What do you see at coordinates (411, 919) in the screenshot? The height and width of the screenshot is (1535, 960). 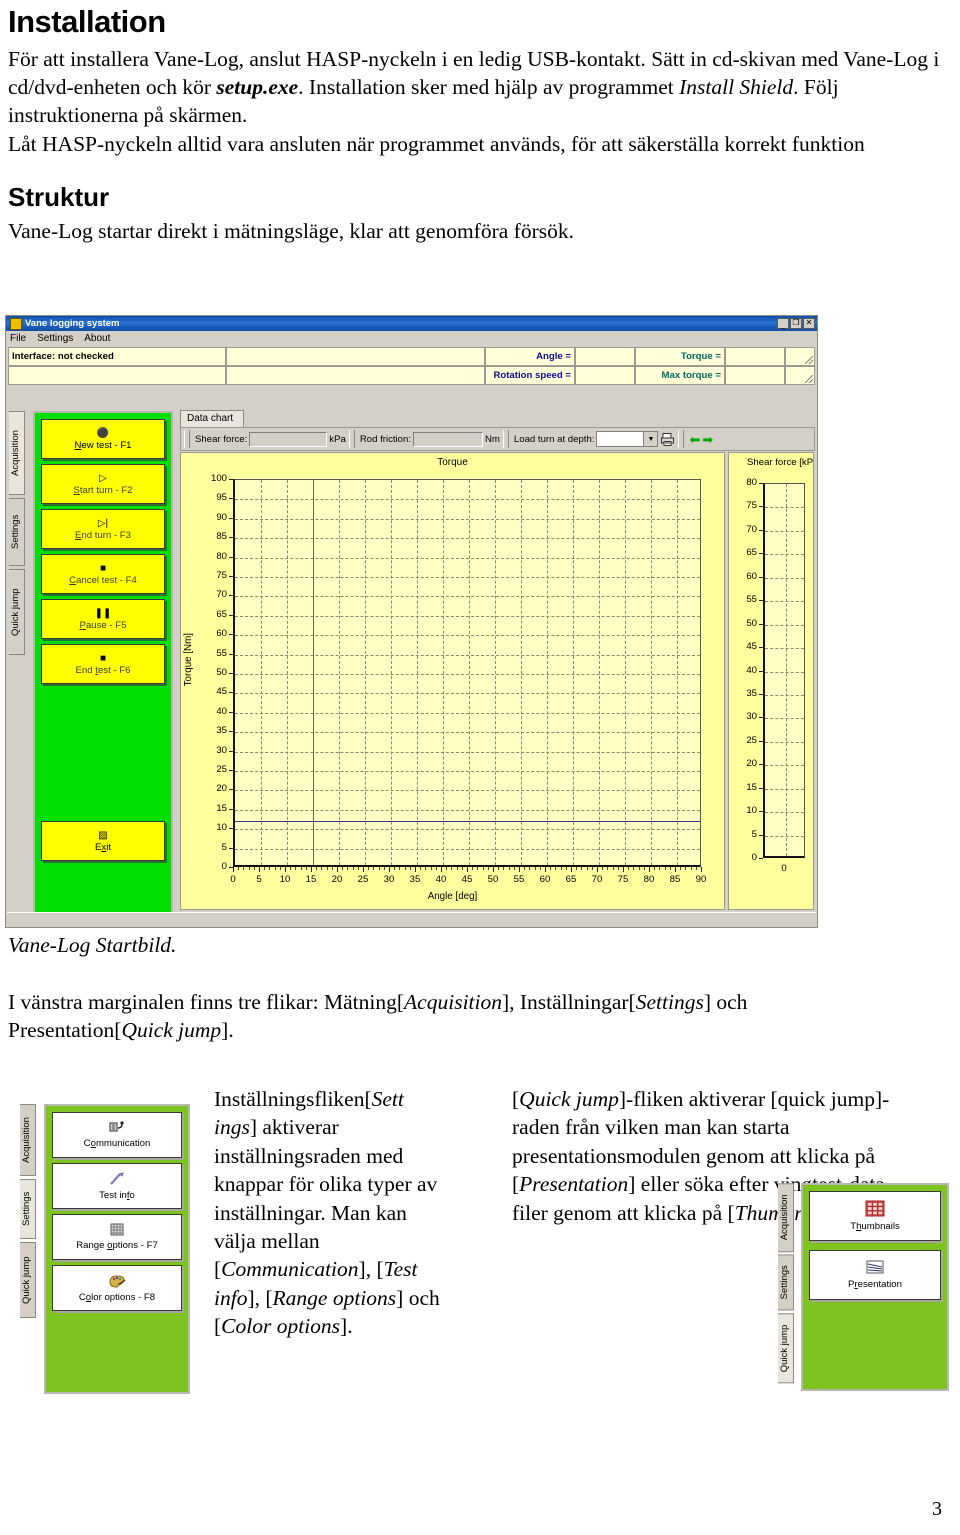 I see `window-status-bar` at bounding box center [411, 919].